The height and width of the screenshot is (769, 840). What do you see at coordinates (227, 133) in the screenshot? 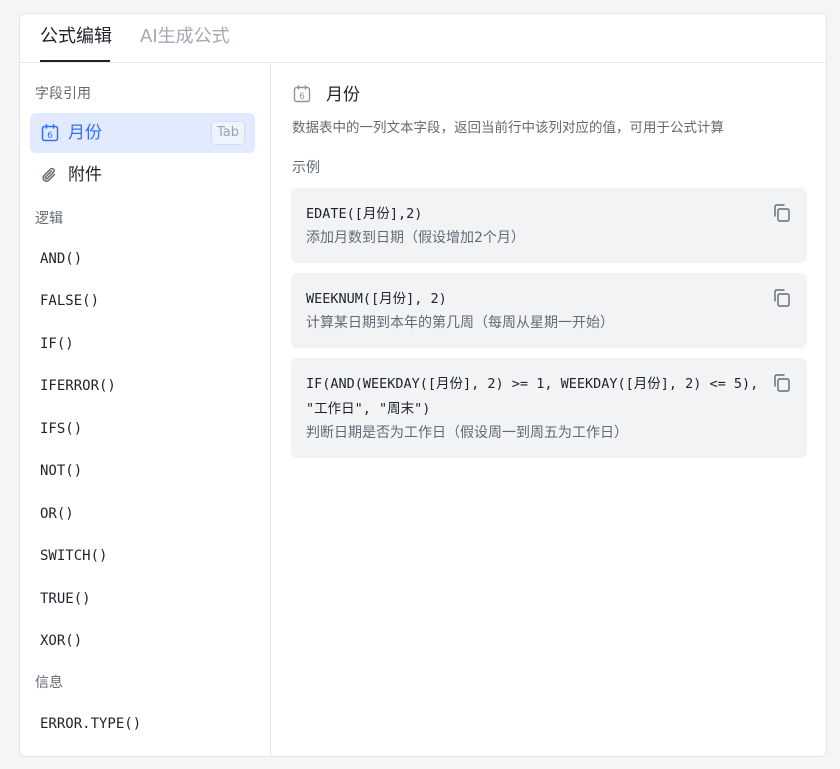
I see `tab-shortcut-badge: Tab` at bounding box center [227, 133].